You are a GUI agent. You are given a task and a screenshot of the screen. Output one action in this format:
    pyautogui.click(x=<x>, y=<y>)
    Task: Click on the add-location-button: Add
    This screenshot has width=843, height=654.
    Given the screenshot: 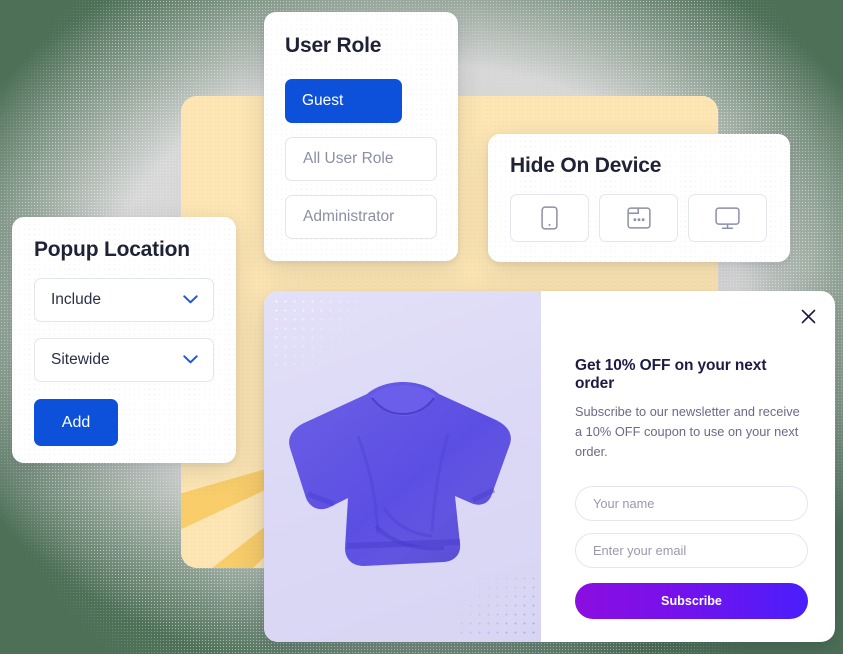 What is the action you would take?
    pyautogui.click(x=76, y=422)
    